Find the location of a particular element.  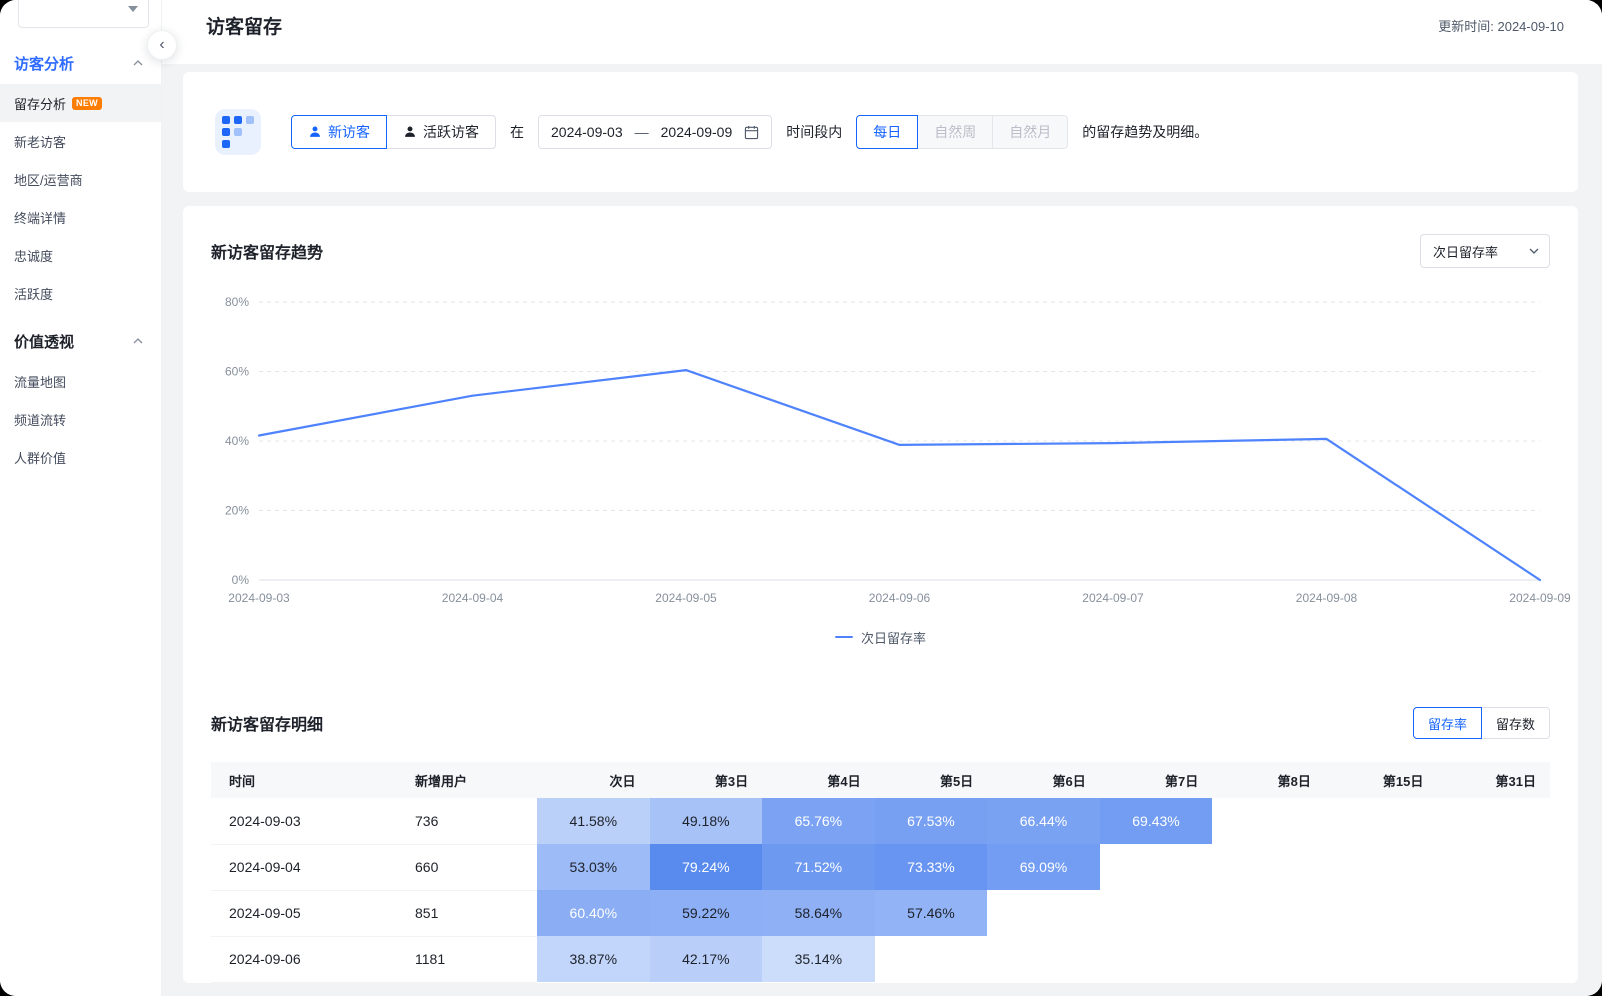

retention-cell: 69.09% is located at coordinates (1043, 867).